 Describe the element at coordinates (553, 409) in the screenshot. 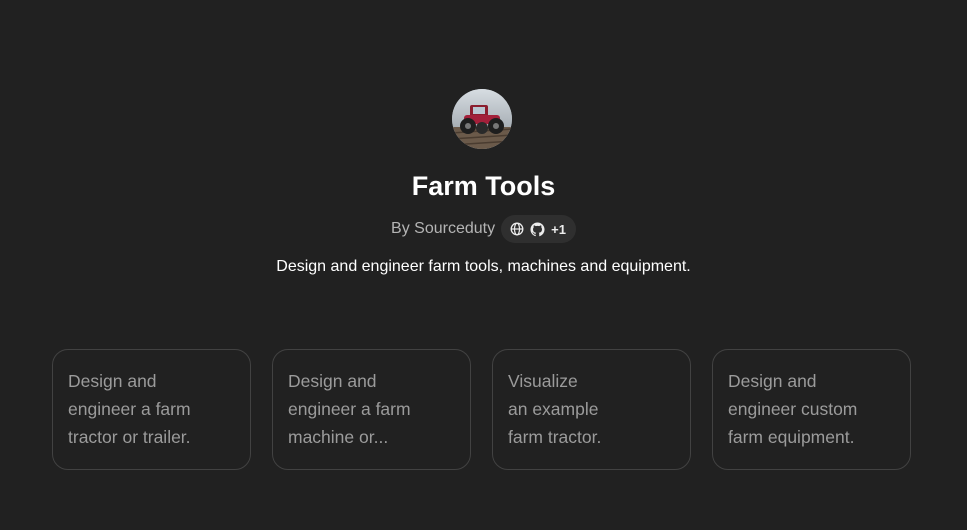

I see `starter-line: an example` at that location.